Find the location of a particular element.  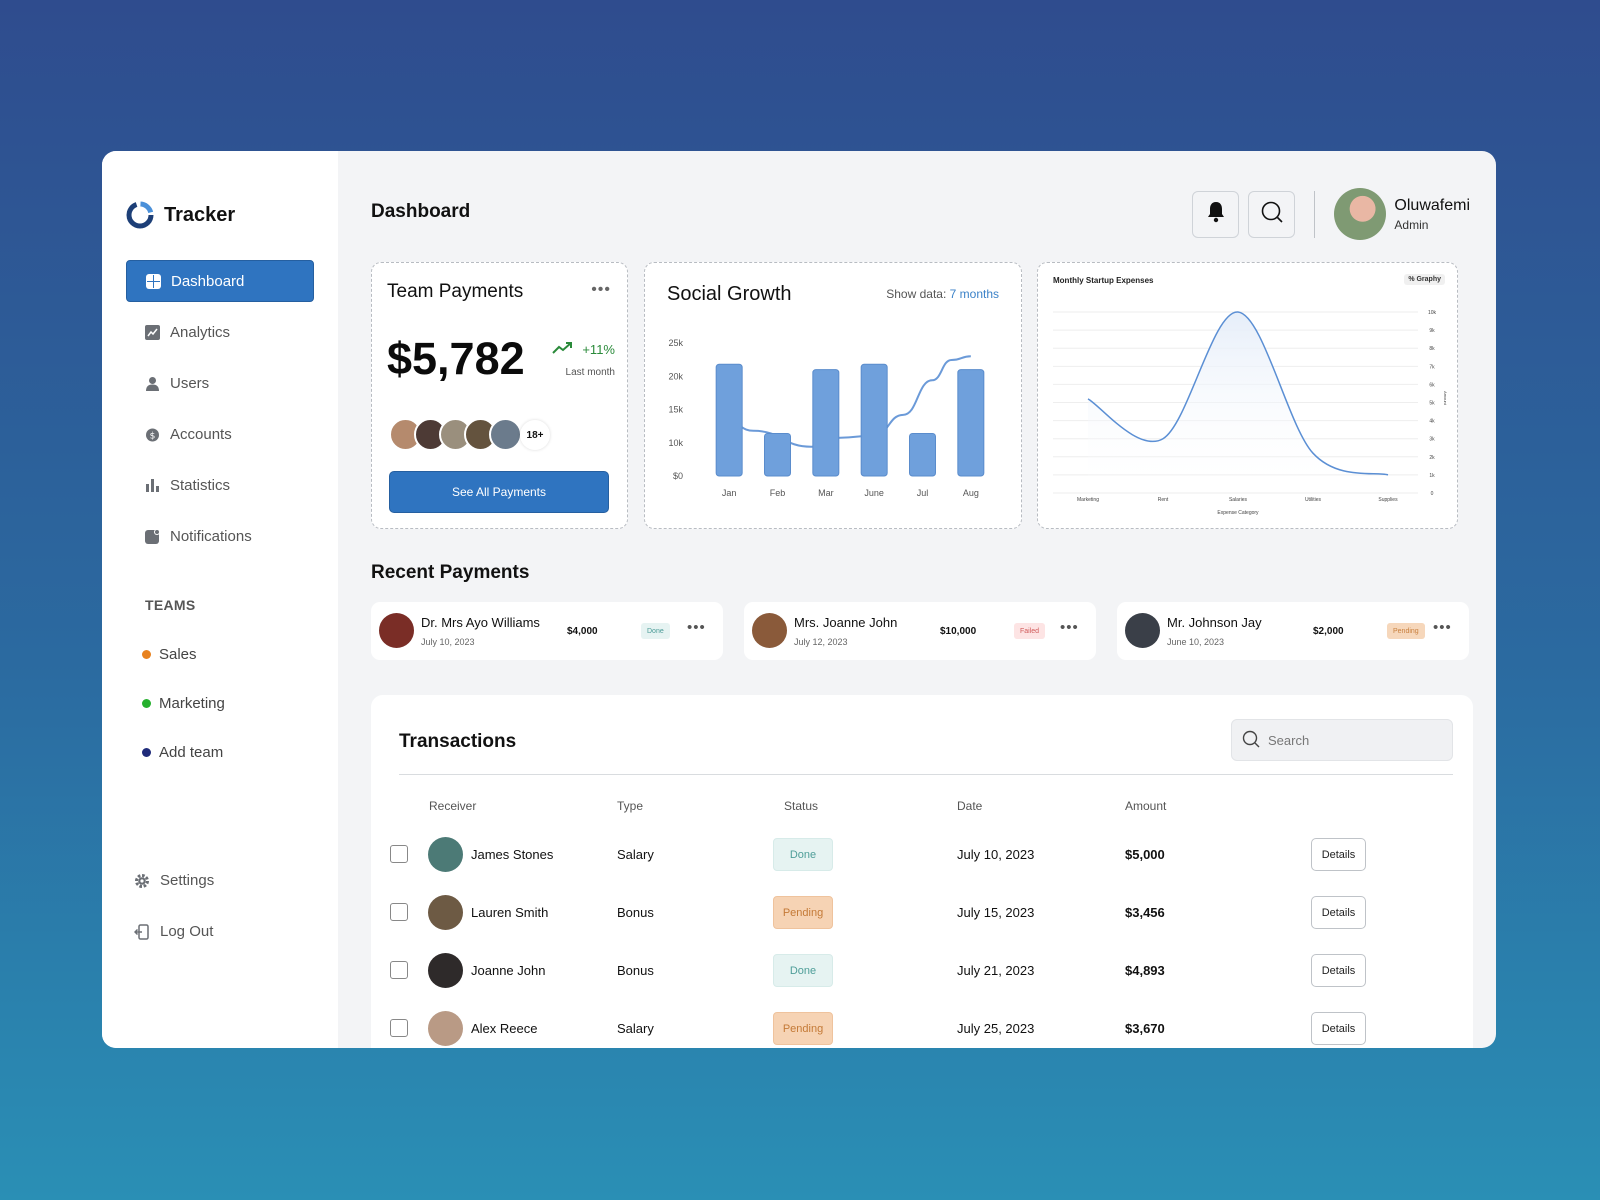

settings-button: Settings is located at coordinates (174, 880).